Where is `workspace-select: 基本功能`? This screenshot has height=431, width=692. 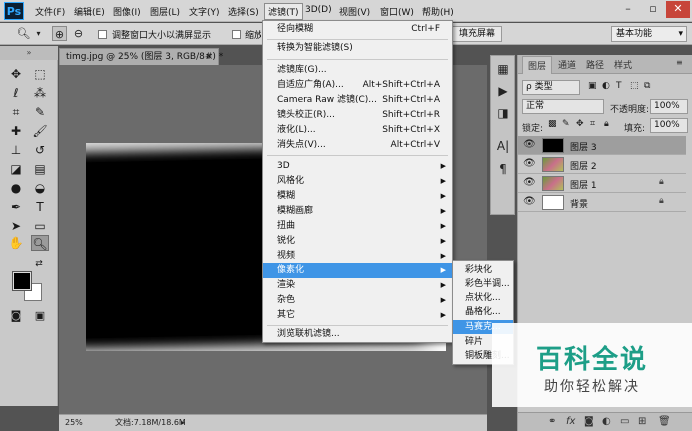 workspace-select: 基本功能 is located at coordinates (649, 34).